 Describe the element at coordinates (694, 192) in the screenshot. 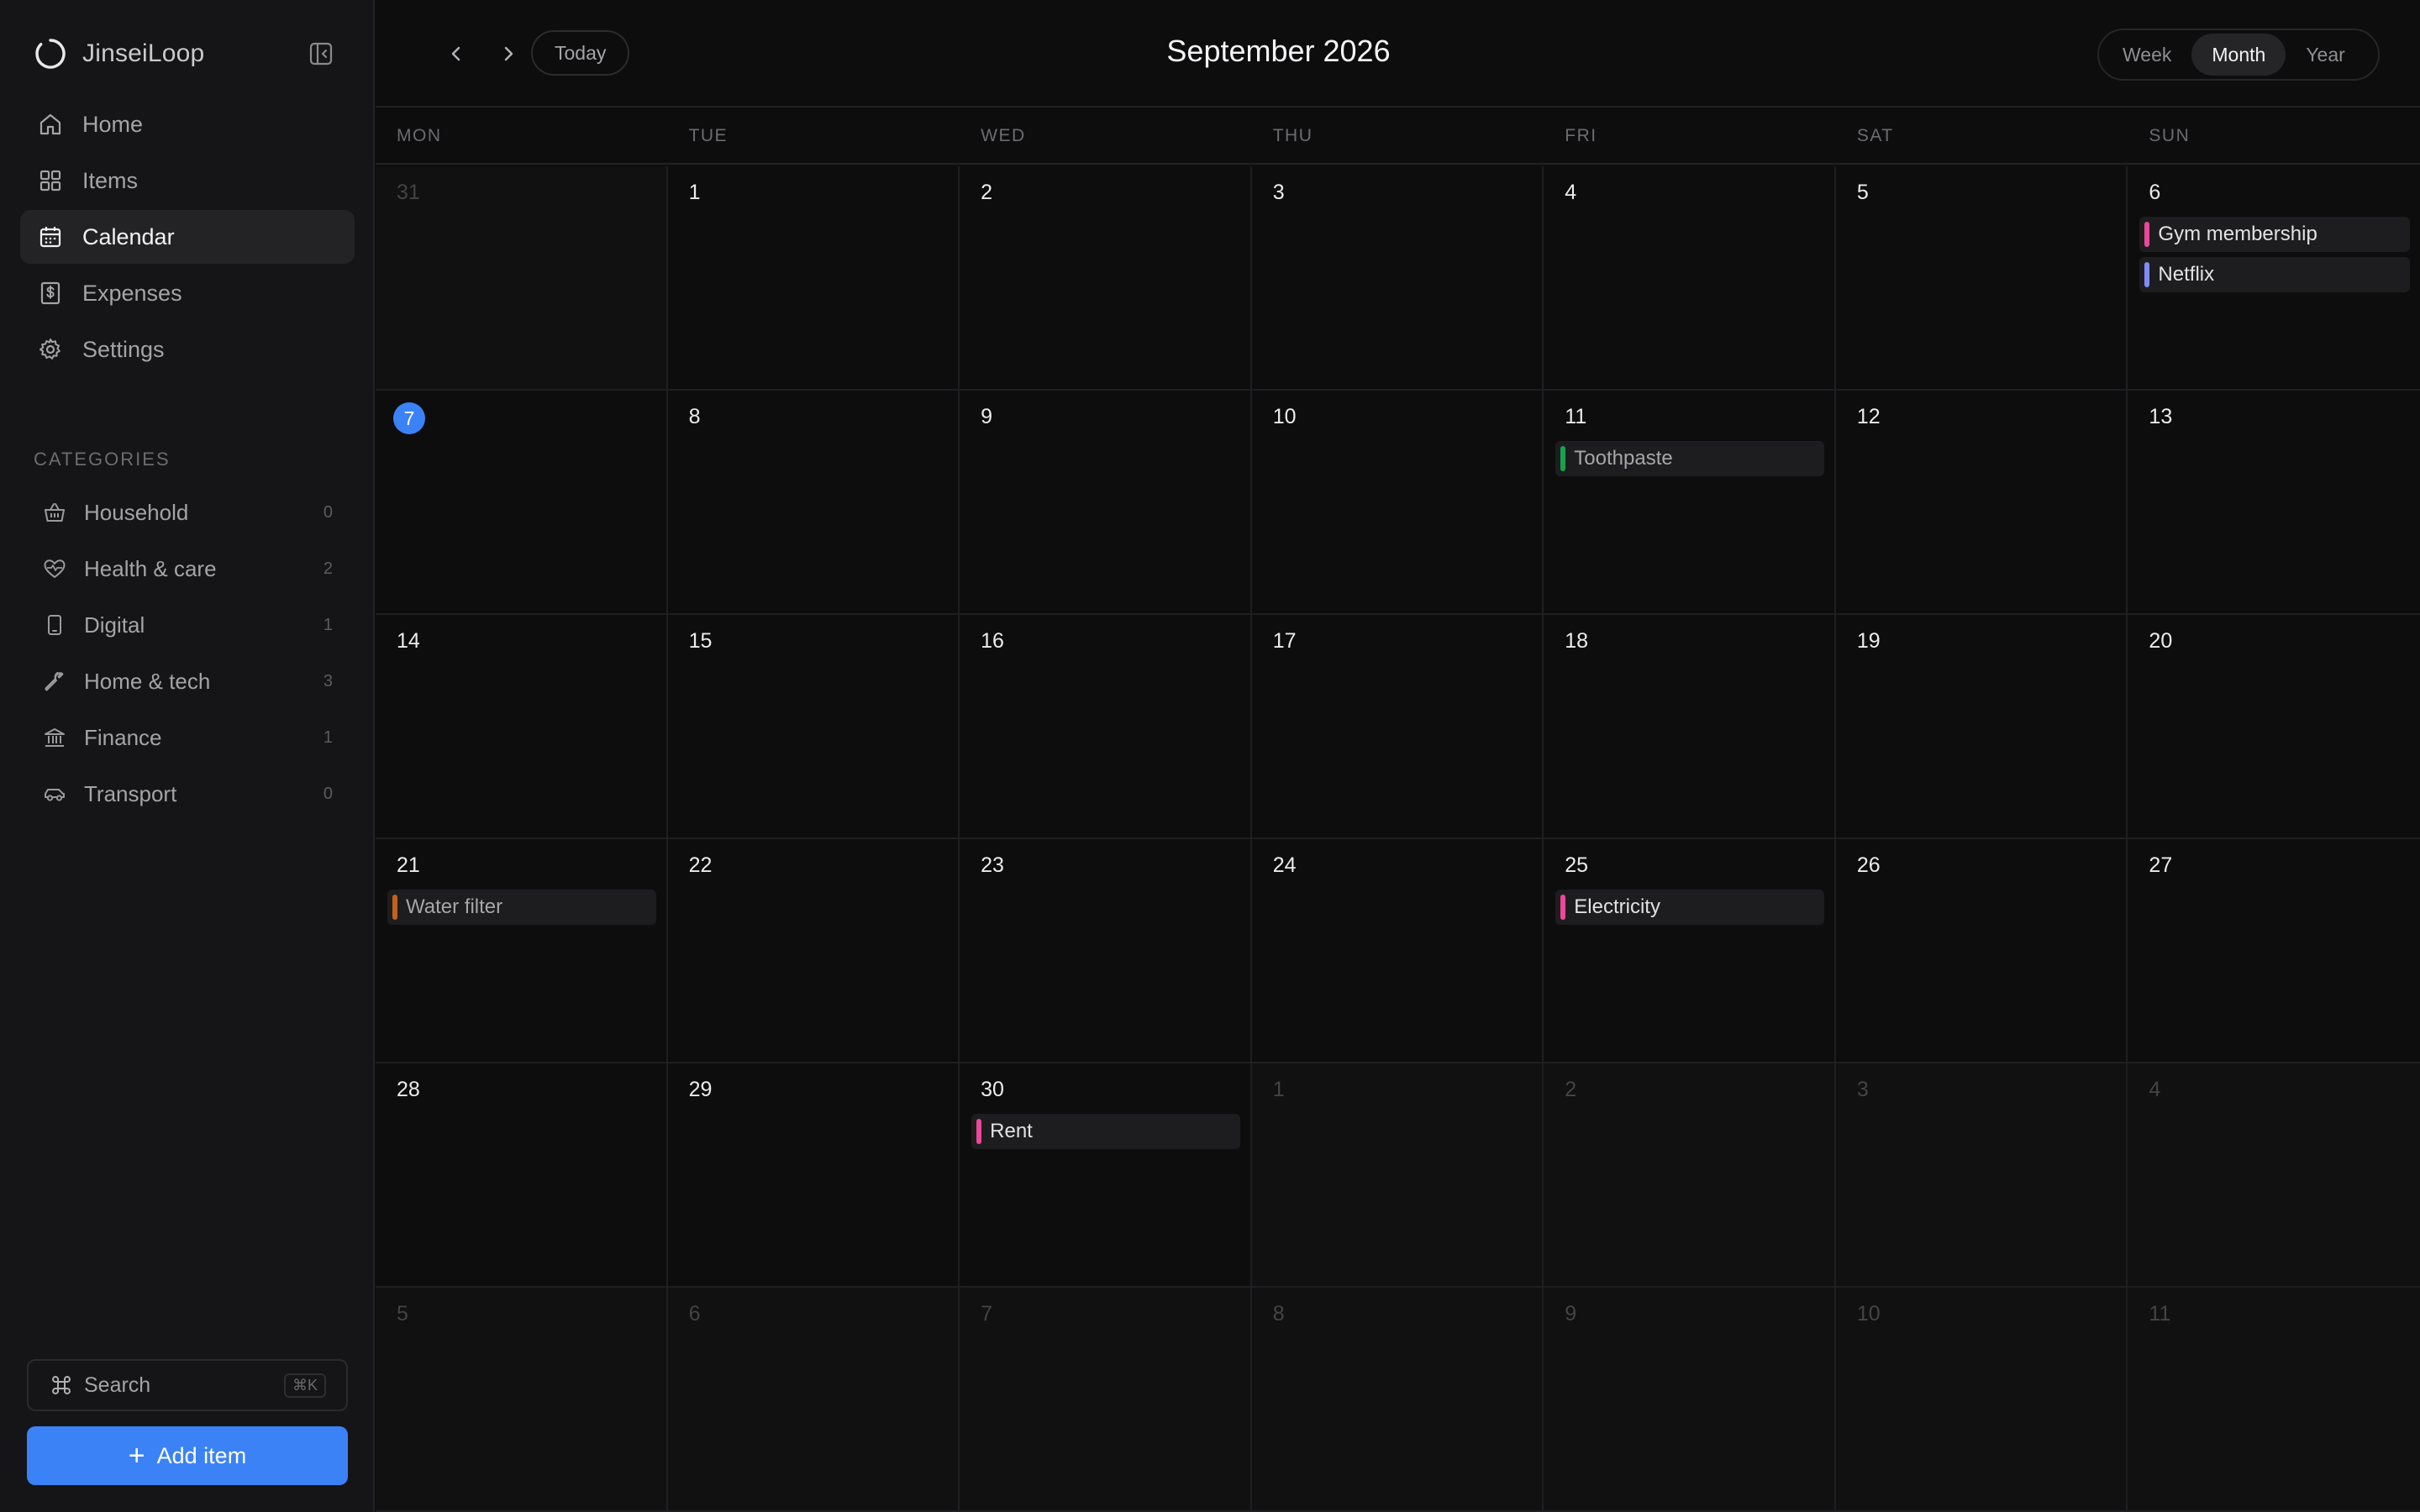

I see `day-number: 1` at that location.